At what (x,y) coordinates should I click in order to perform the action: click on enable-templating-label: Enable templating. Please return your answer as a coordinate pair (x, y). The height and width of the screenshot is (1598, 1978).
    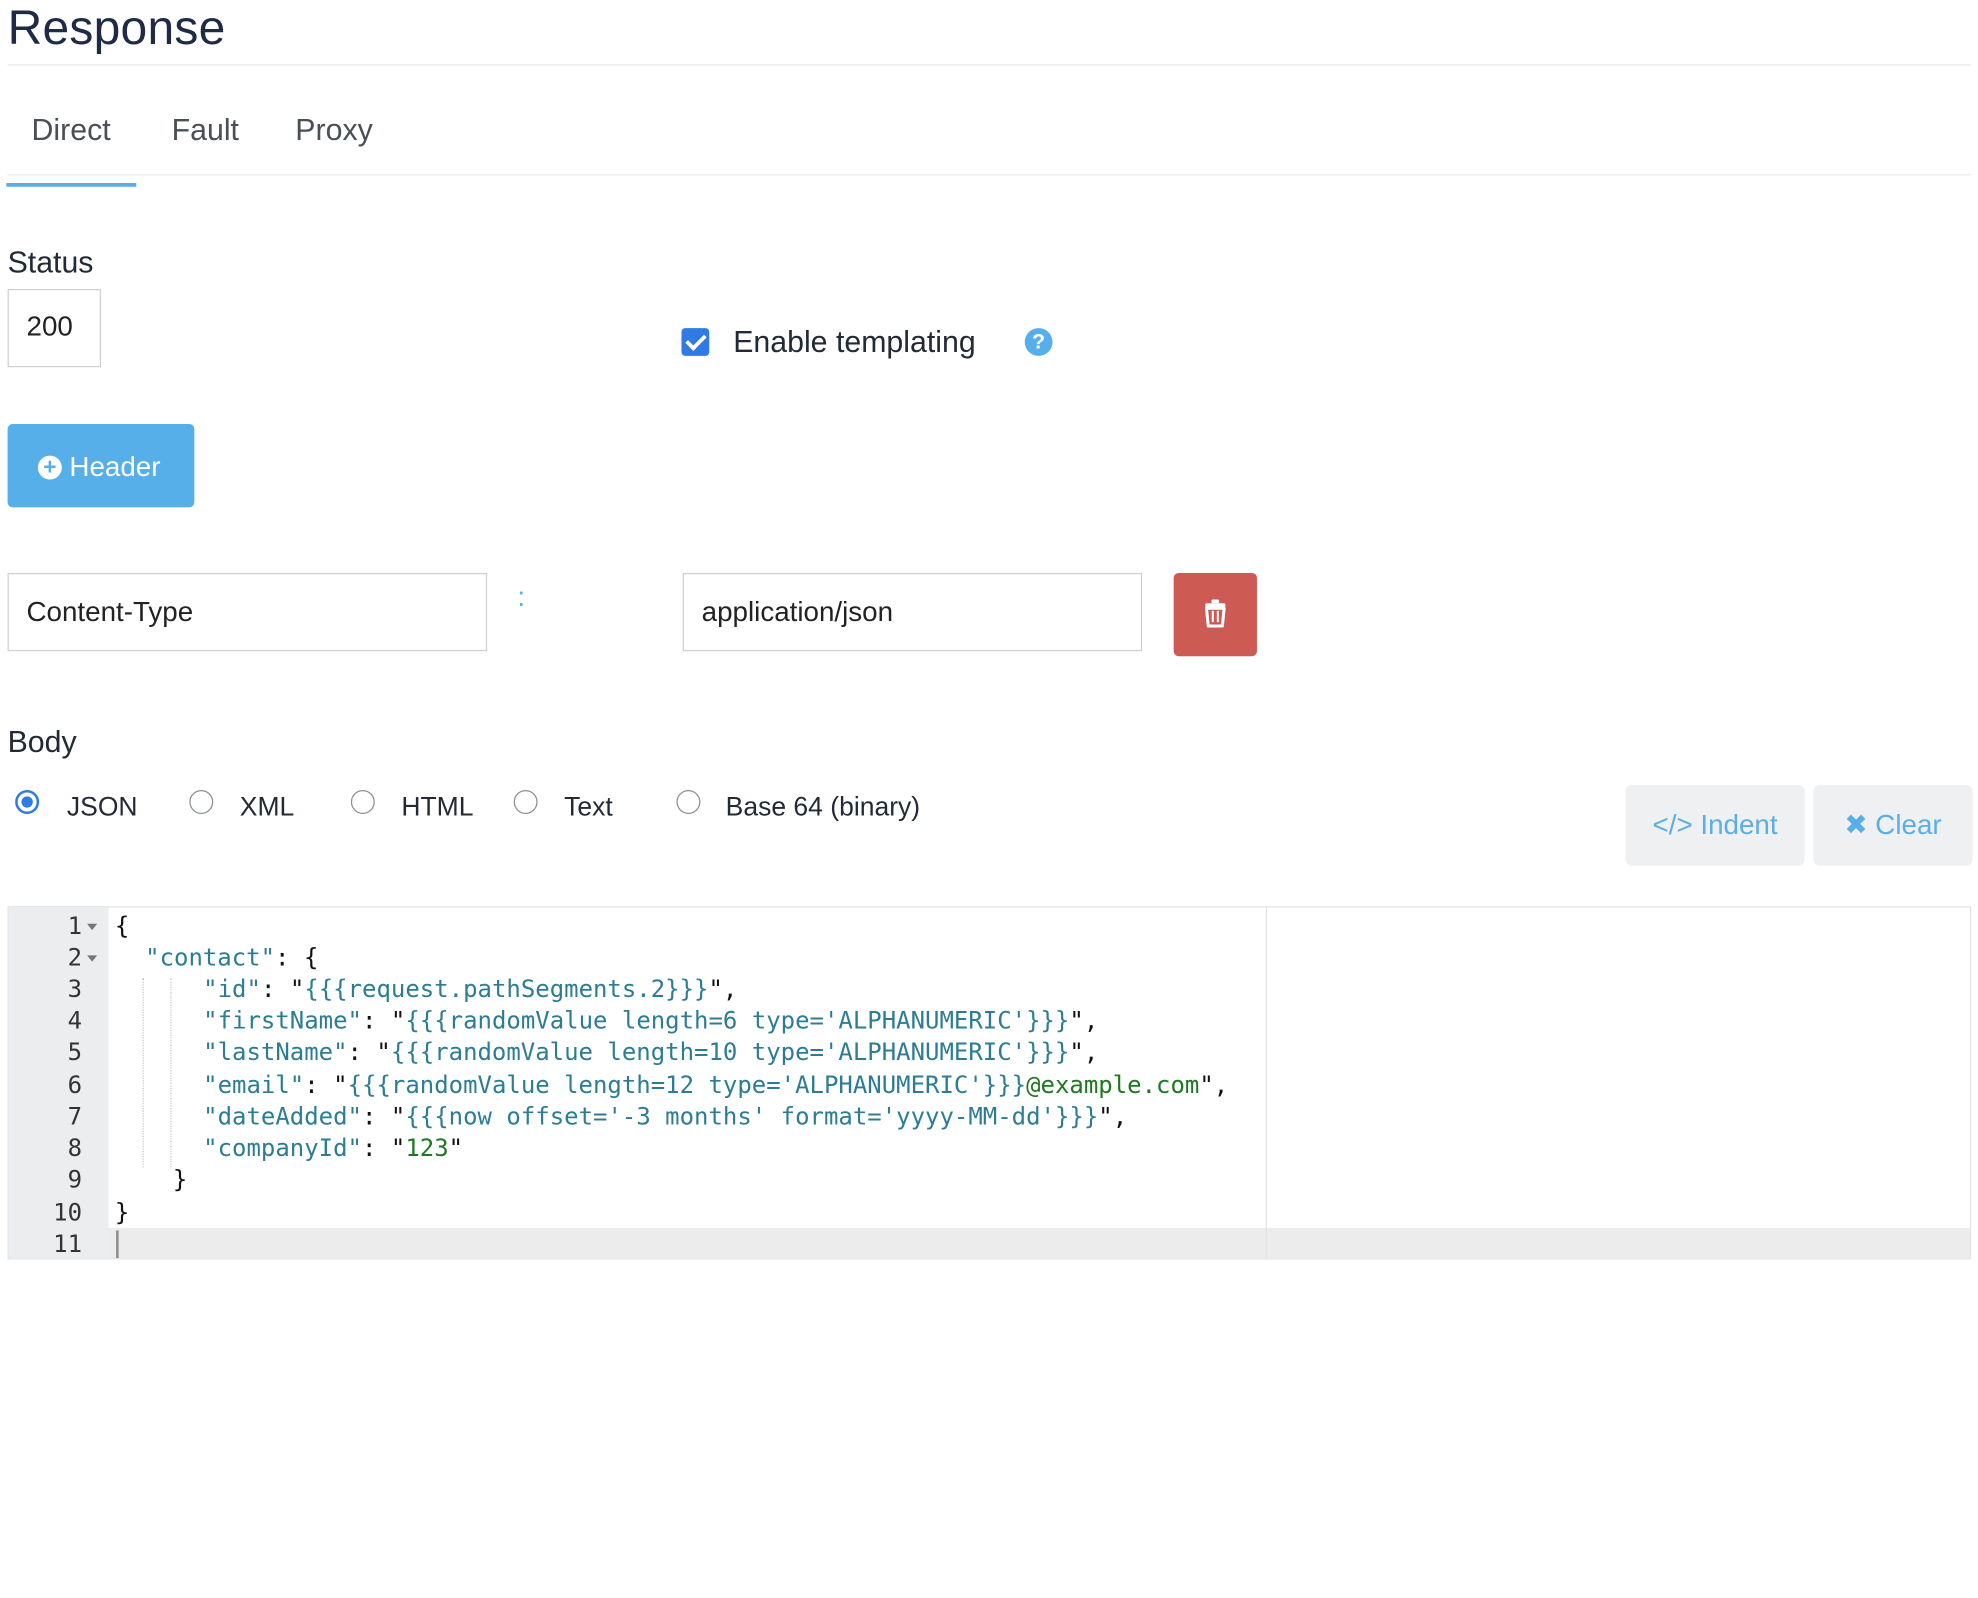
    Looking at the image, I should click on (854, 342).